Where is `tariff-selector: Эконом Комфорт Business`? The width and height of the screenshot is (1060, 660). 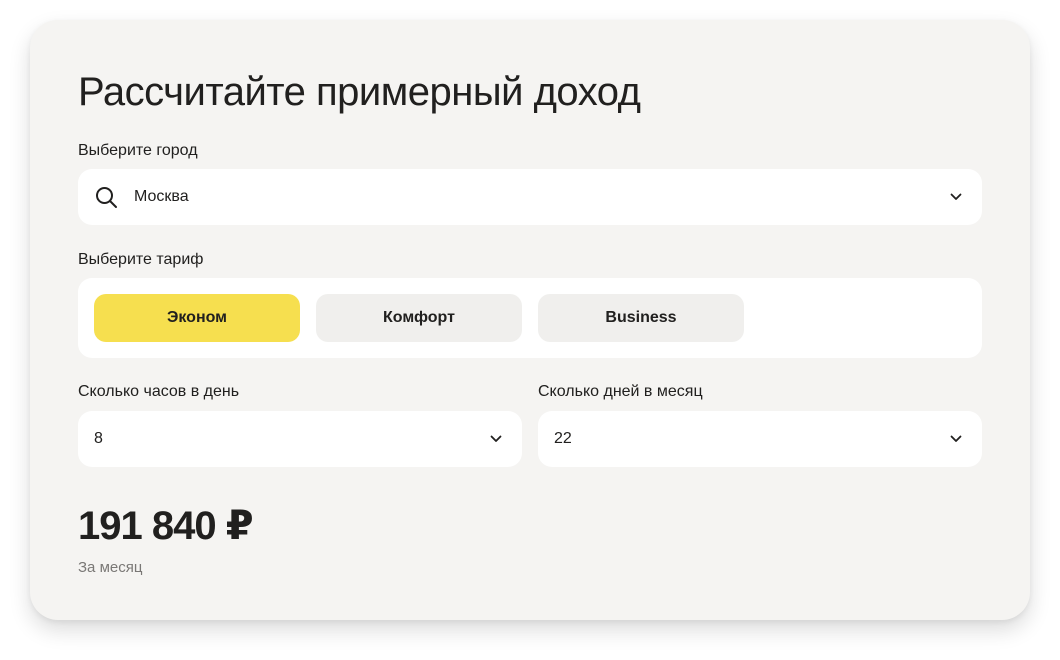
tariff-selector: Эконом Комфорт Business is located at coordinates (530, 318).